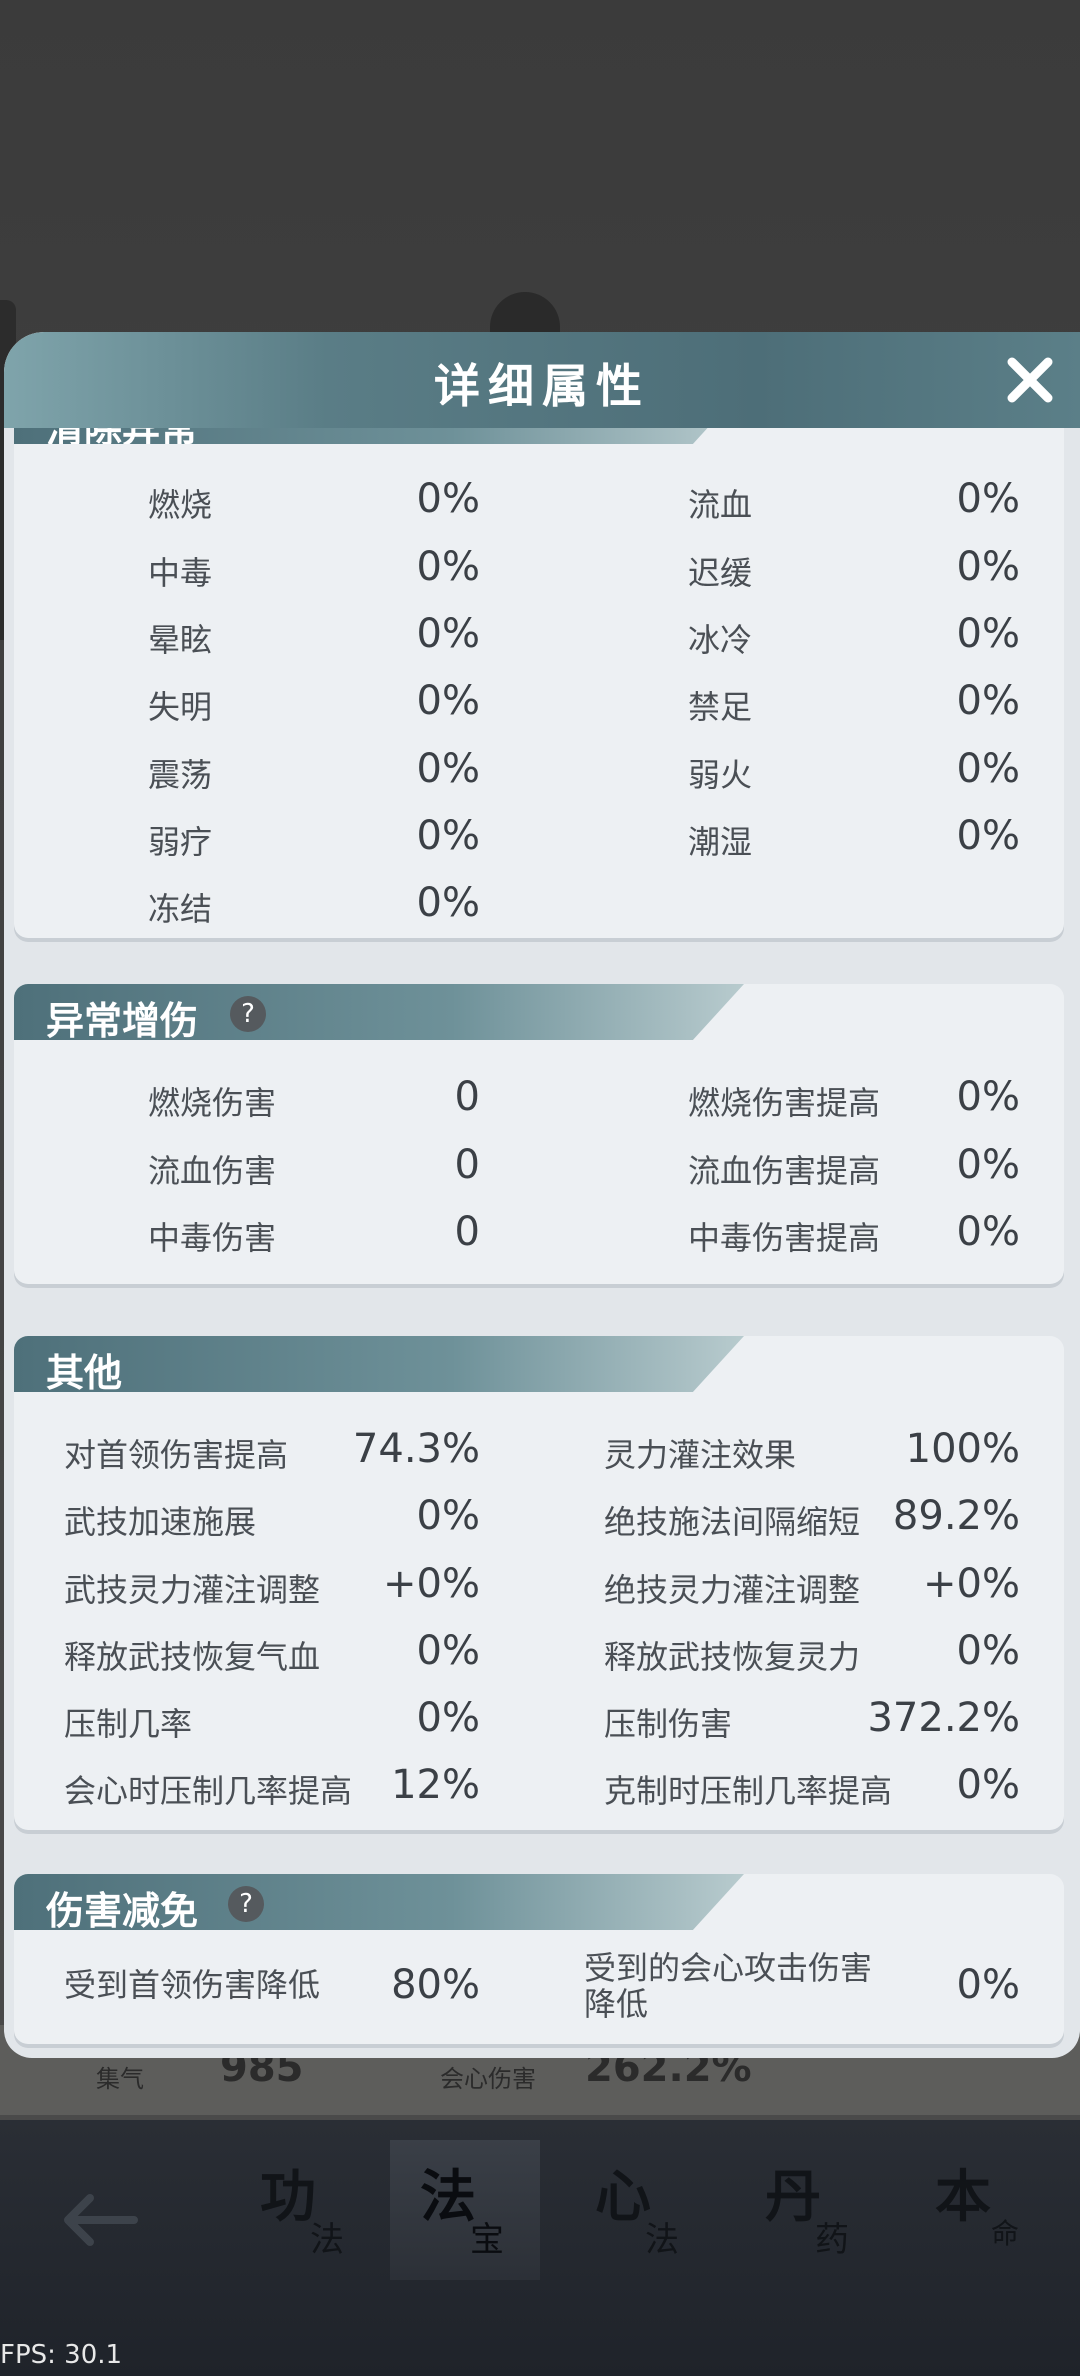  What do you see at coordinates (435, 1985) in the screenshot?
I see `stat-value: 80%` at bounding box center [435, 1985].